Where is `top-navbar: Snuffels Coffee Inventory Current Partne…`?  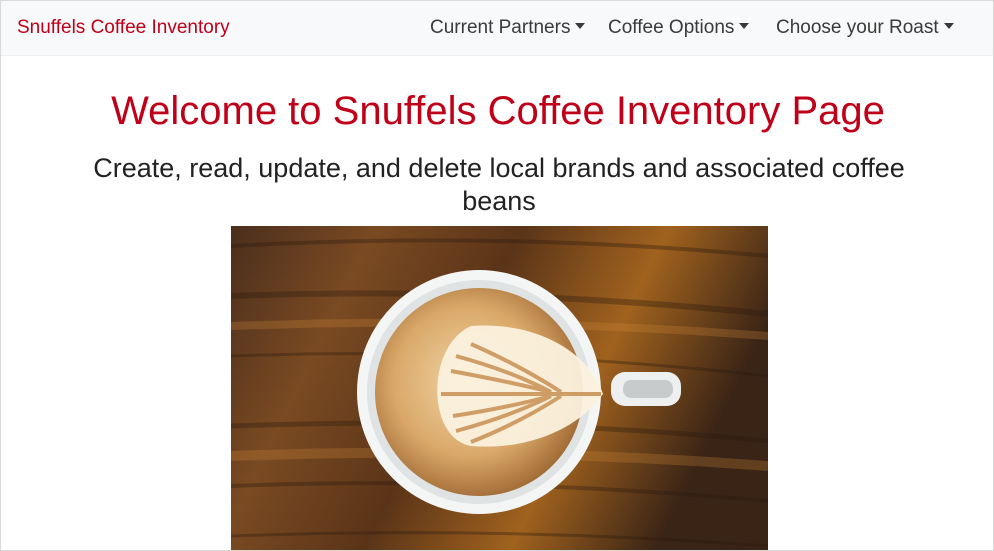
top-navbar: Snuffels Coffee Inventory Current Partne… is located at coordinates (497, 28).